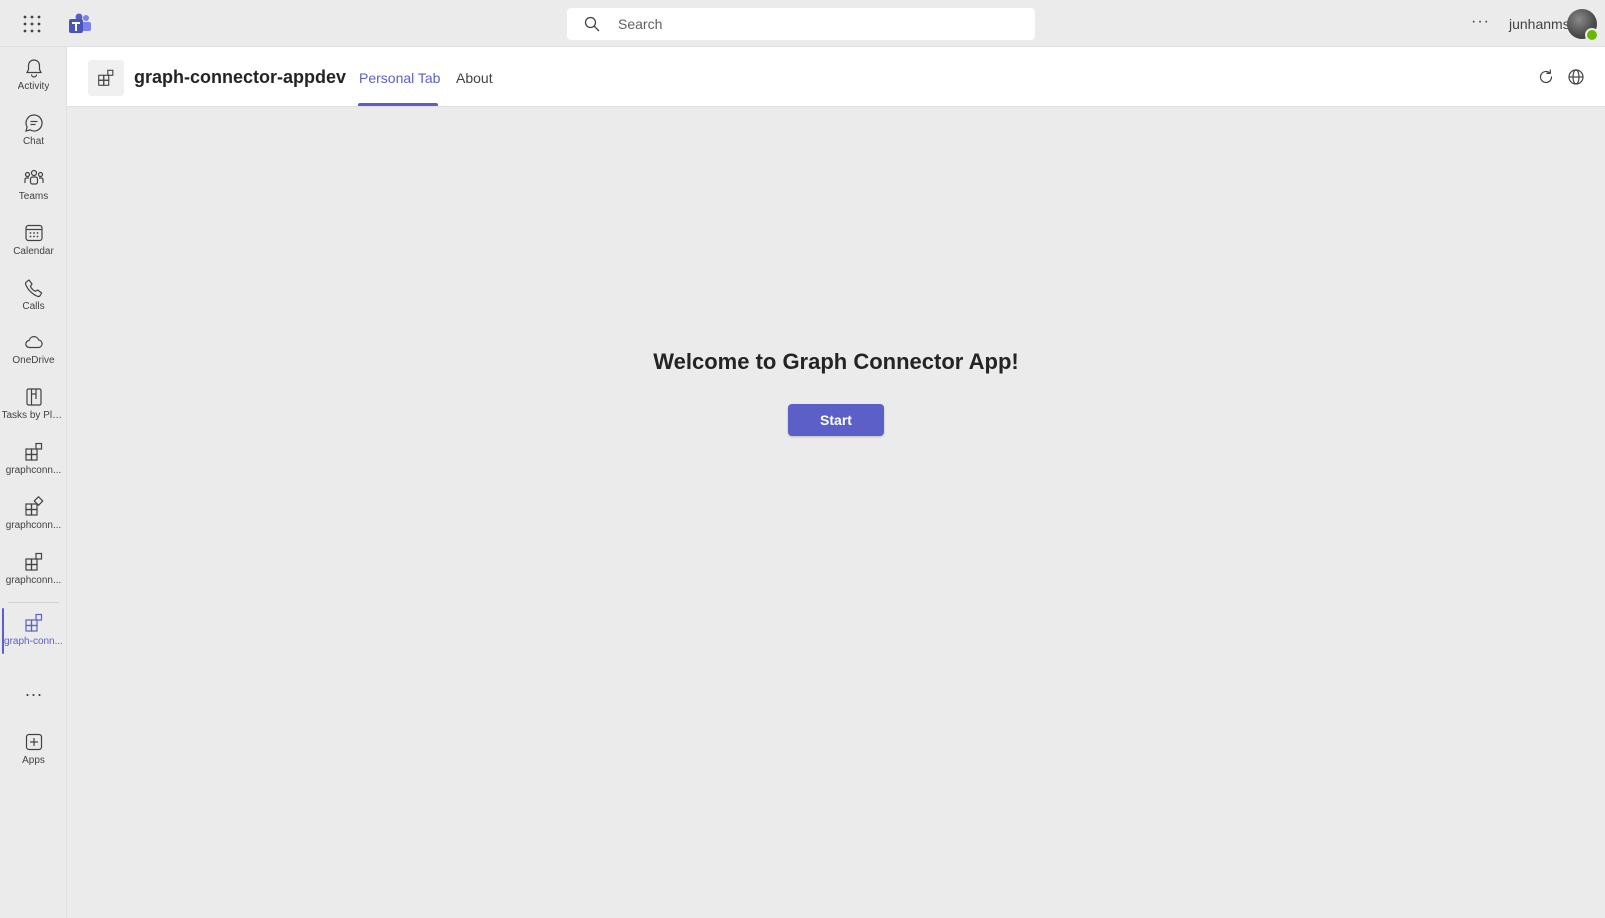  I want to click on rail-item-activity: Activity, so click(33, 76).